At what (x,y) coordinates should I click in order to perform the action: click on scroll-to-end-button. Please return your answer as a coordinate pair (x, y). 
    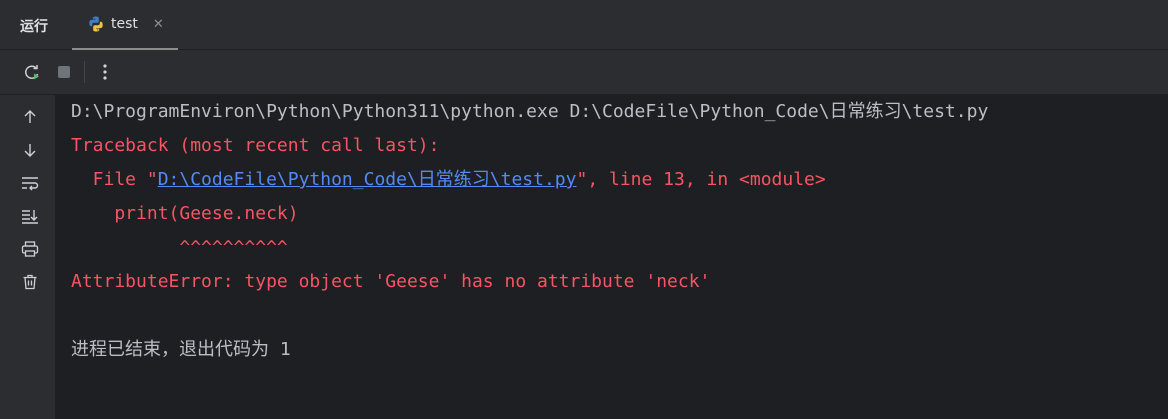
    Looking at the image, I should click on (30, 216).